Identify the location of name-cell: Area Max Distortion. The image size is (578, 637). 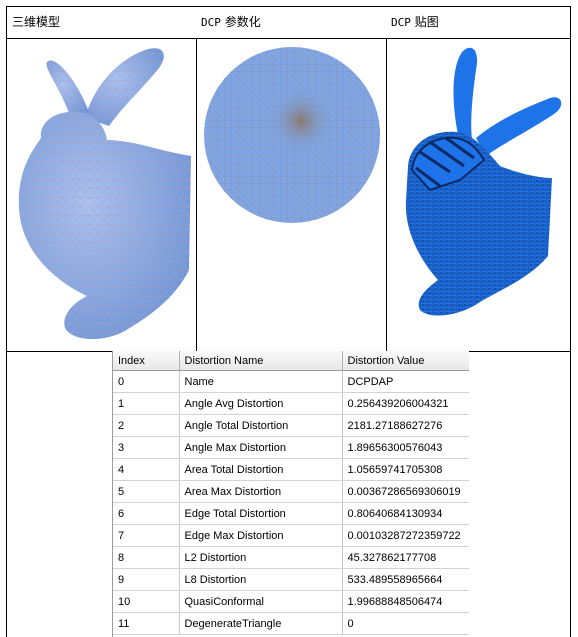
(261, 491).